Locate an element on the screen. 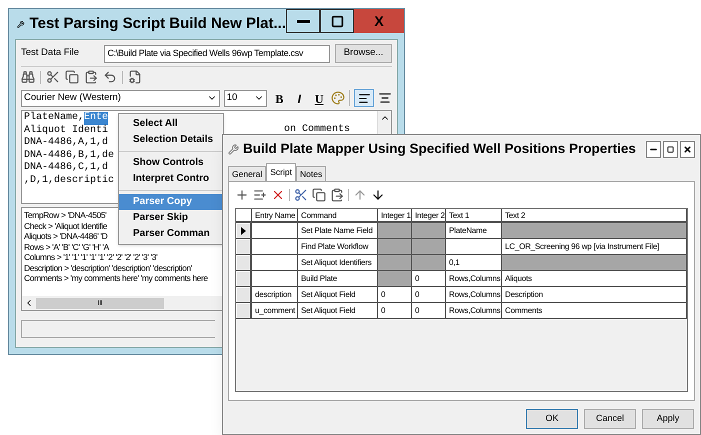  column-header: Text 1 is located at coordinates (474, 215).